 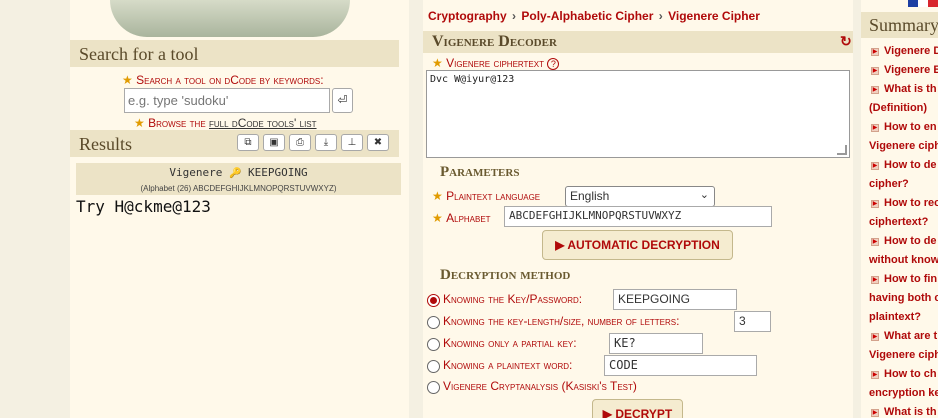 What do you see at coordinates (480, 172) in the screenshot?
I see `parameters-heading: Parameters` at bounding box center [480, 172].